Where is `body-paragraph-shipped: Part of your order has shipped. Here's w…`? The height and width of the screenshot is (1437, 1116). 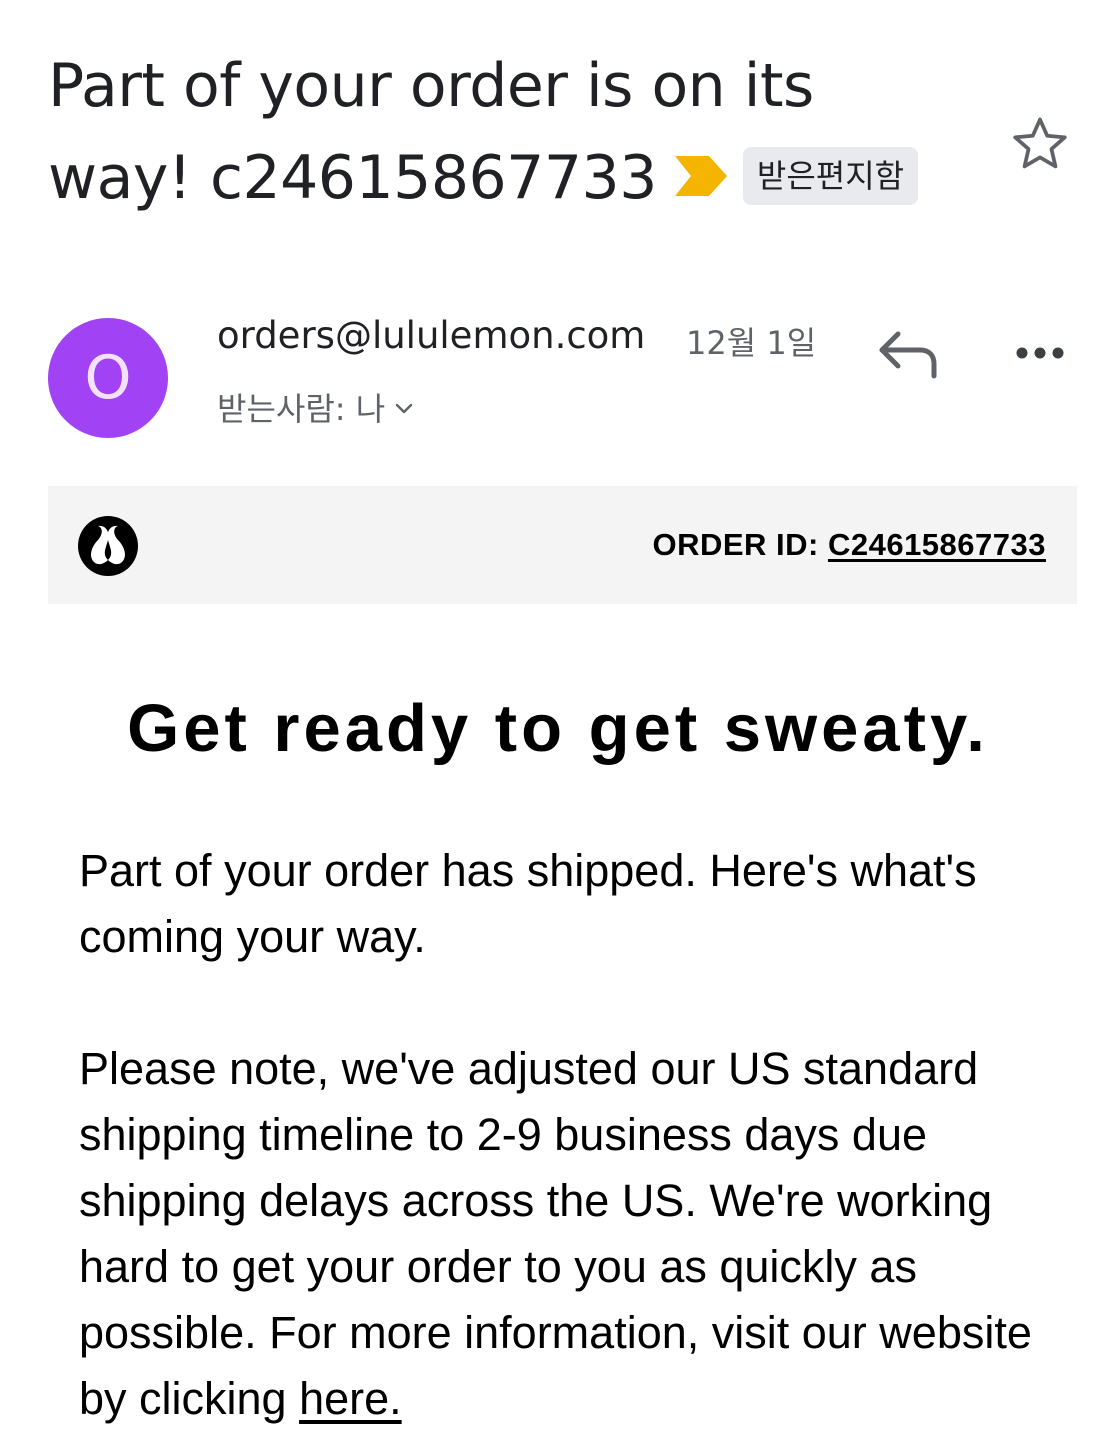
body-paragraph-shipped: Part of your order has shipped. Here's w… is located at coordinates (528, 903).